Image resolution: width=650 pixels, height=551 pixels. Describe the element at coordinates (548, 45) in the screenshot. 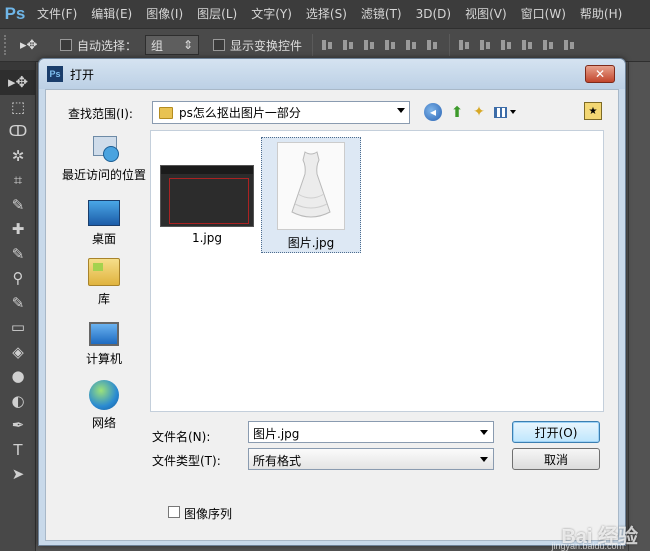

I see `distribute-hcenter-icon` at that location.